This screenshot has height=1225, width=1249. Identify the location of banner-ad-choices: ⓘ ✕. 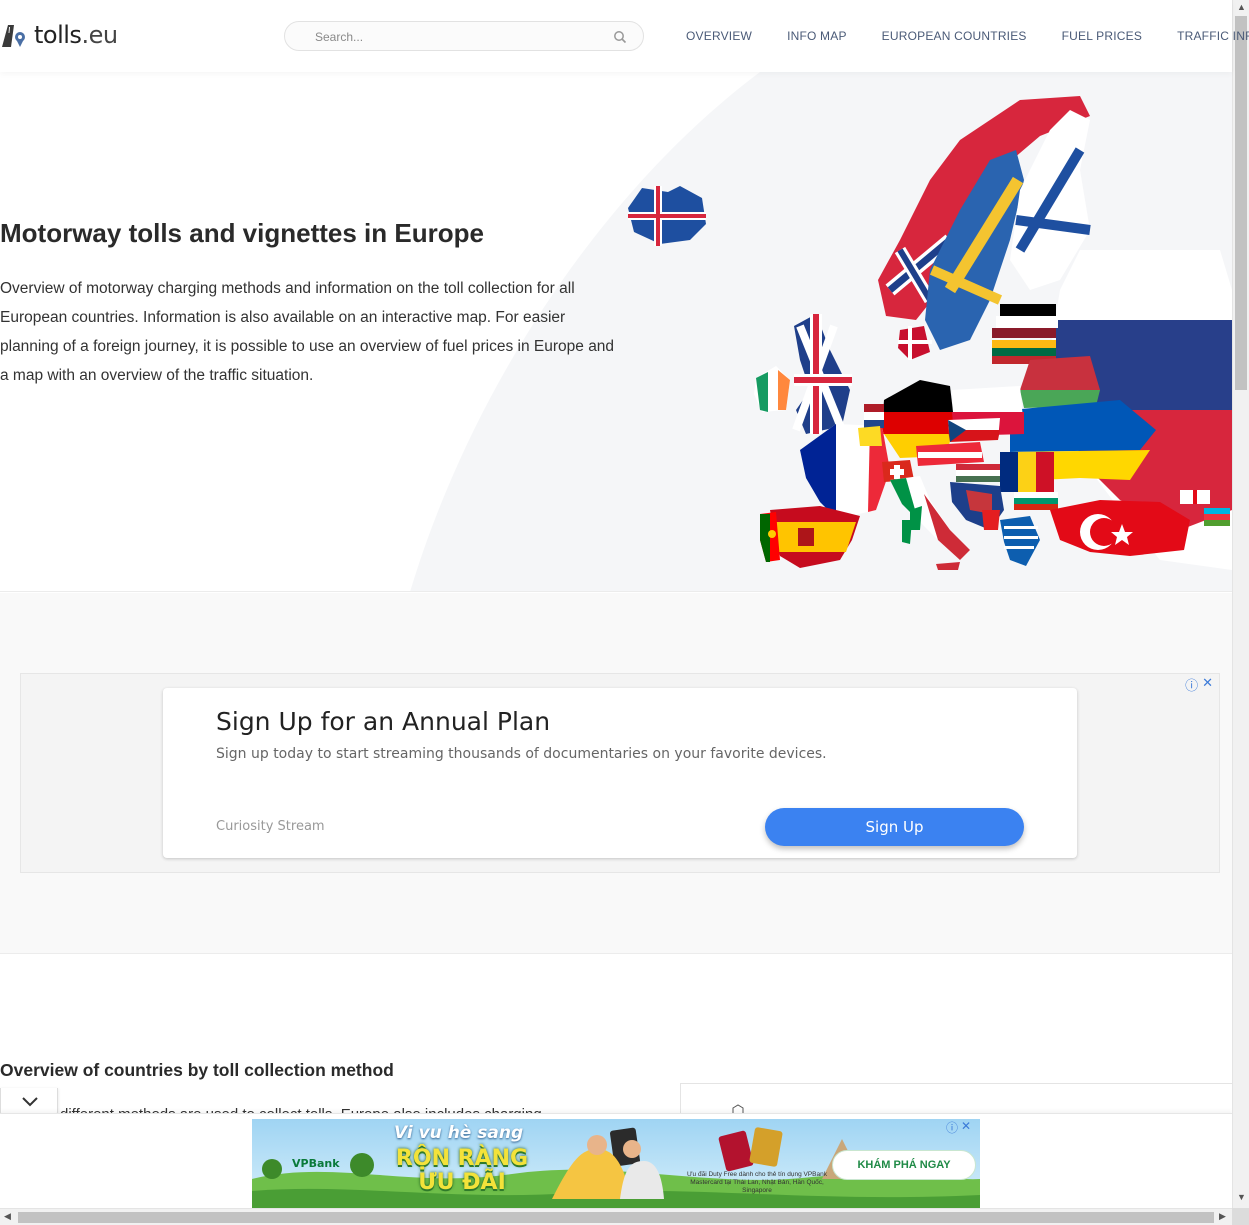
(958, 1127).